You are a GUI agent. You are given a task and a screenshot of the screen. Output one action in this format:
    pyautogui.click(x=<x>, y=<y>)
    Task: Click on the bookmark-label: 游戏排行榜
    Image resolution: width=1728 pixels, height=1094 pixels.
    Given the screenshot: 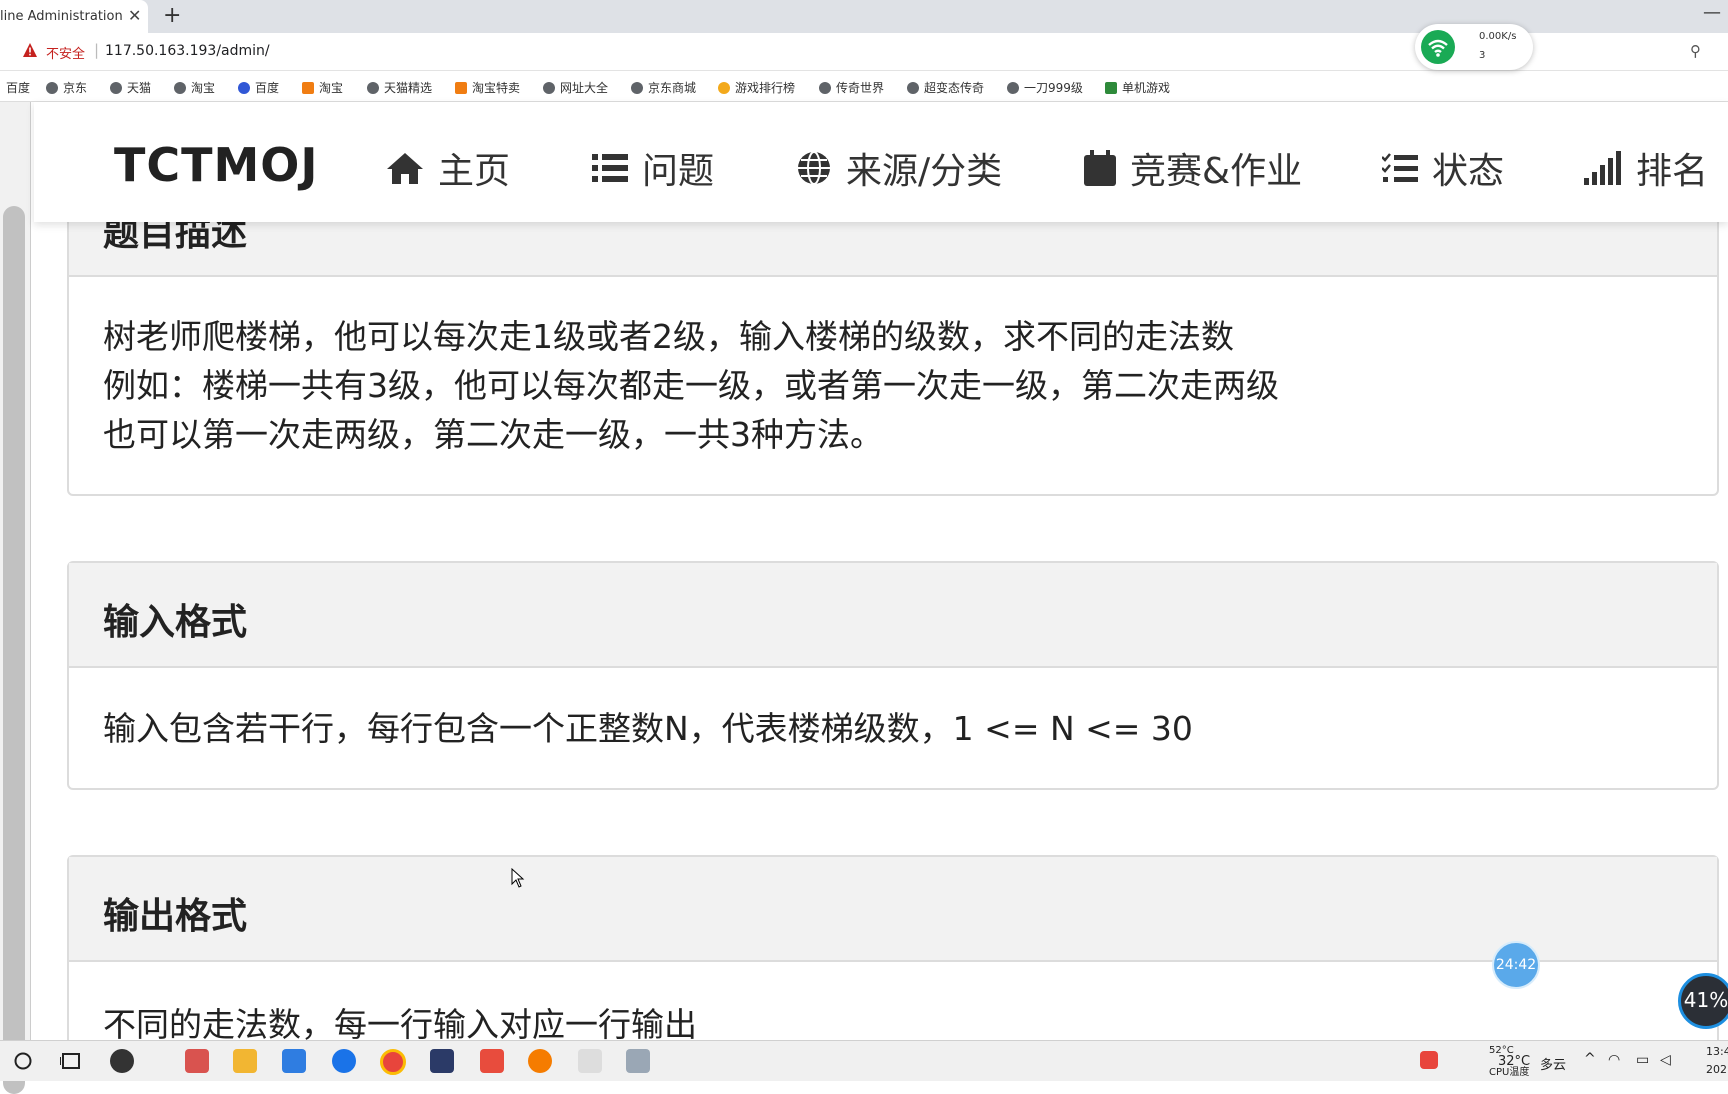 What is the action you would take?
    pyautogui.click(x=765, y=88)
    